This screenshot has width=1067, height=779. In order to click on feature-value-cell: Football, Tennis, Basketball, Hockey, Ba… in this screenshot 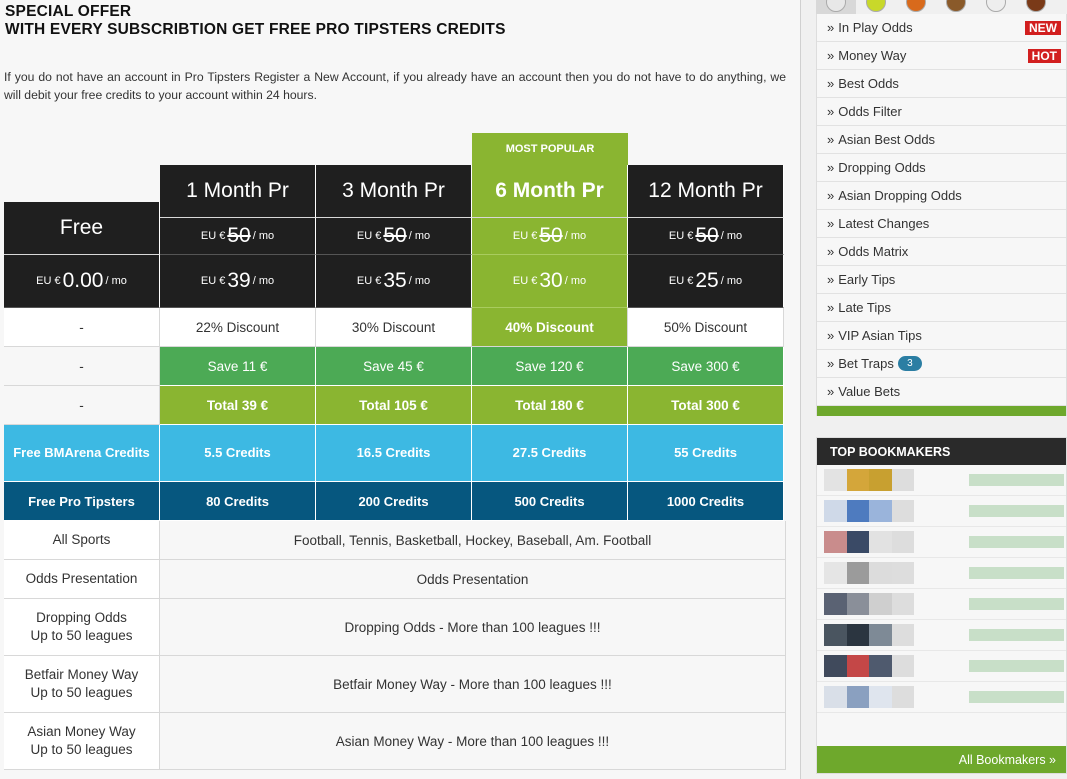, I will do `click(473, 540)`.